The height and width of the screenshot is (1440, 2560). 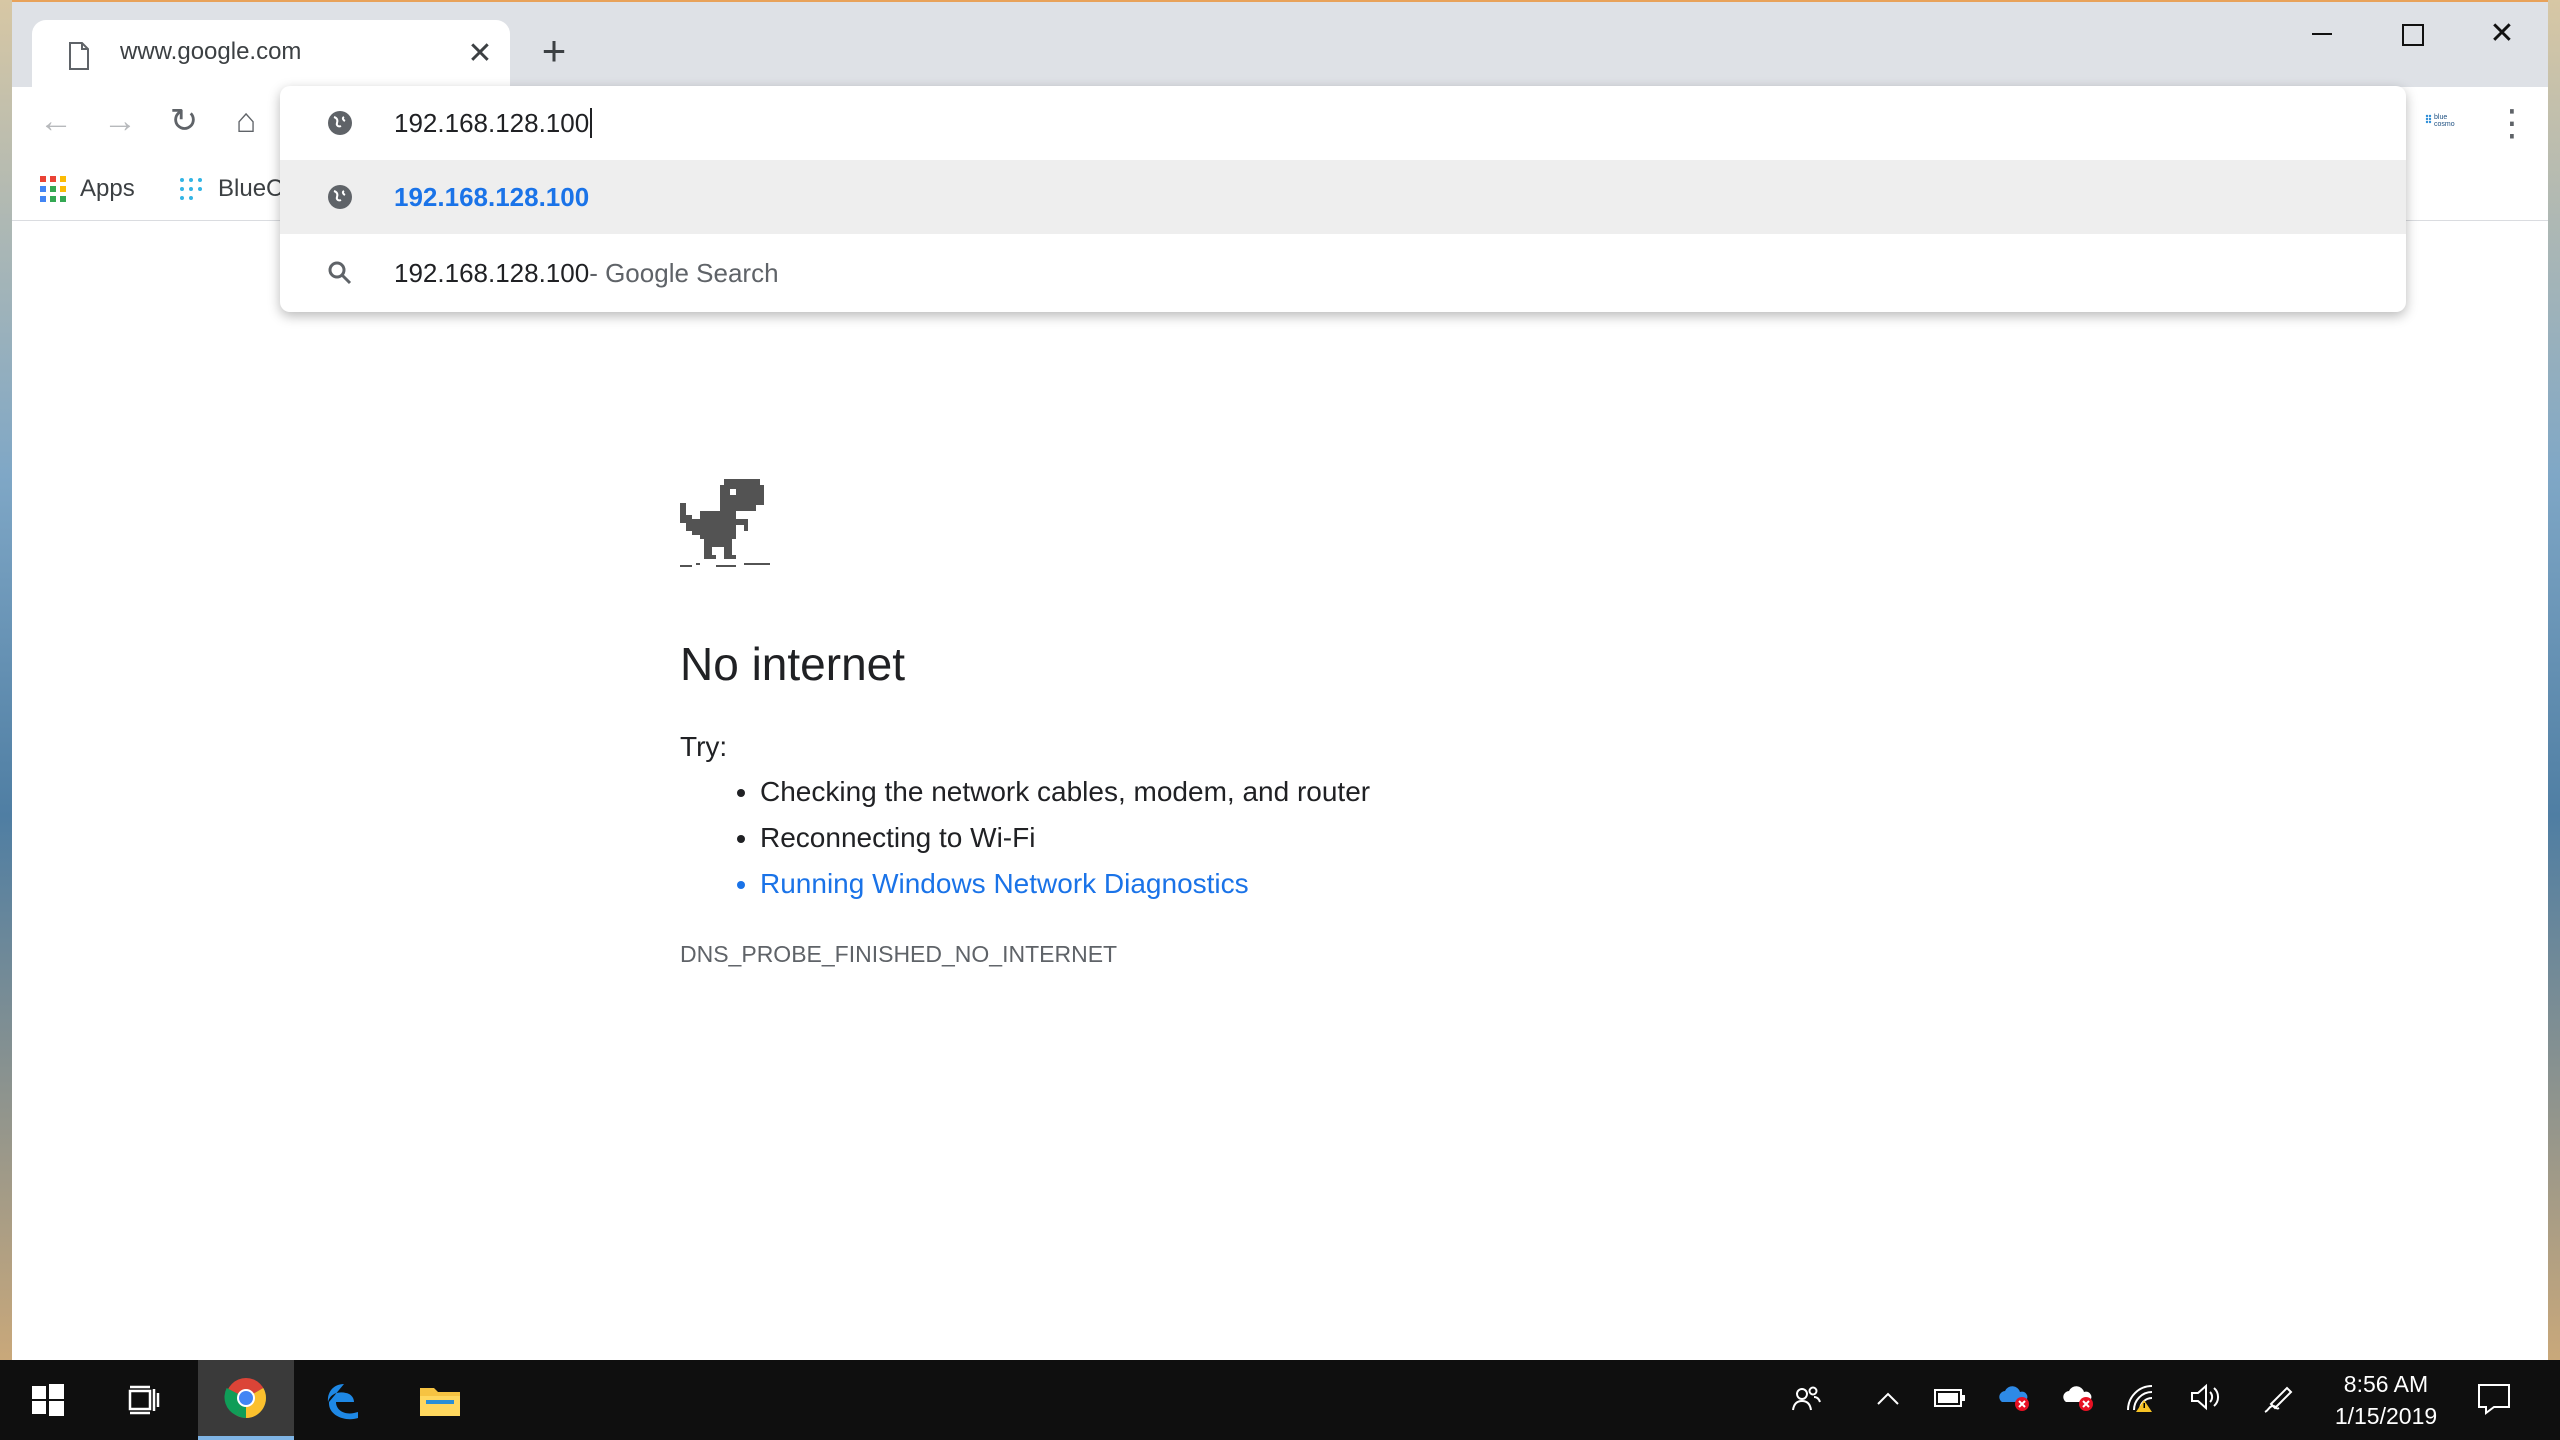 I want to click on taskbar-file-explorer, so click(x=440, y=1400).